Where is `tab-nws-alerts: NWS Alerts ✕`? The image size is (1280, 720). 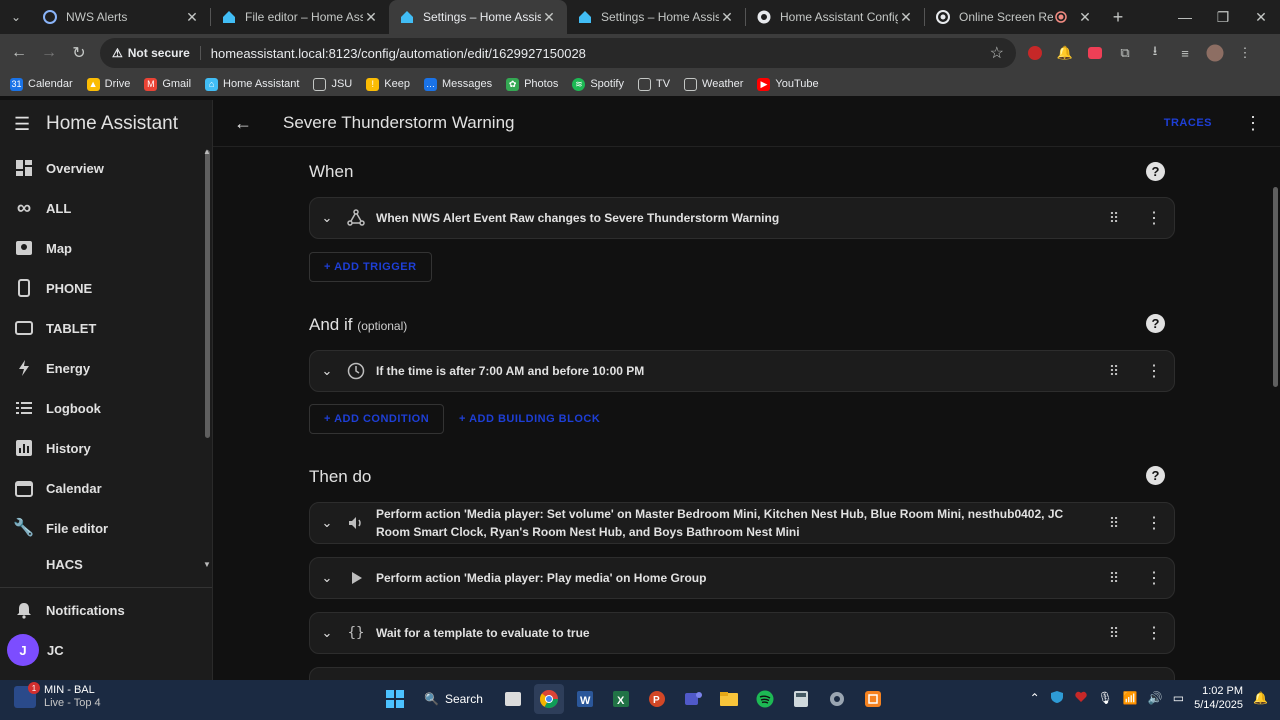
tab-nws-alerts: NWS Alerts ✕ is located at coordinates (121, 17).